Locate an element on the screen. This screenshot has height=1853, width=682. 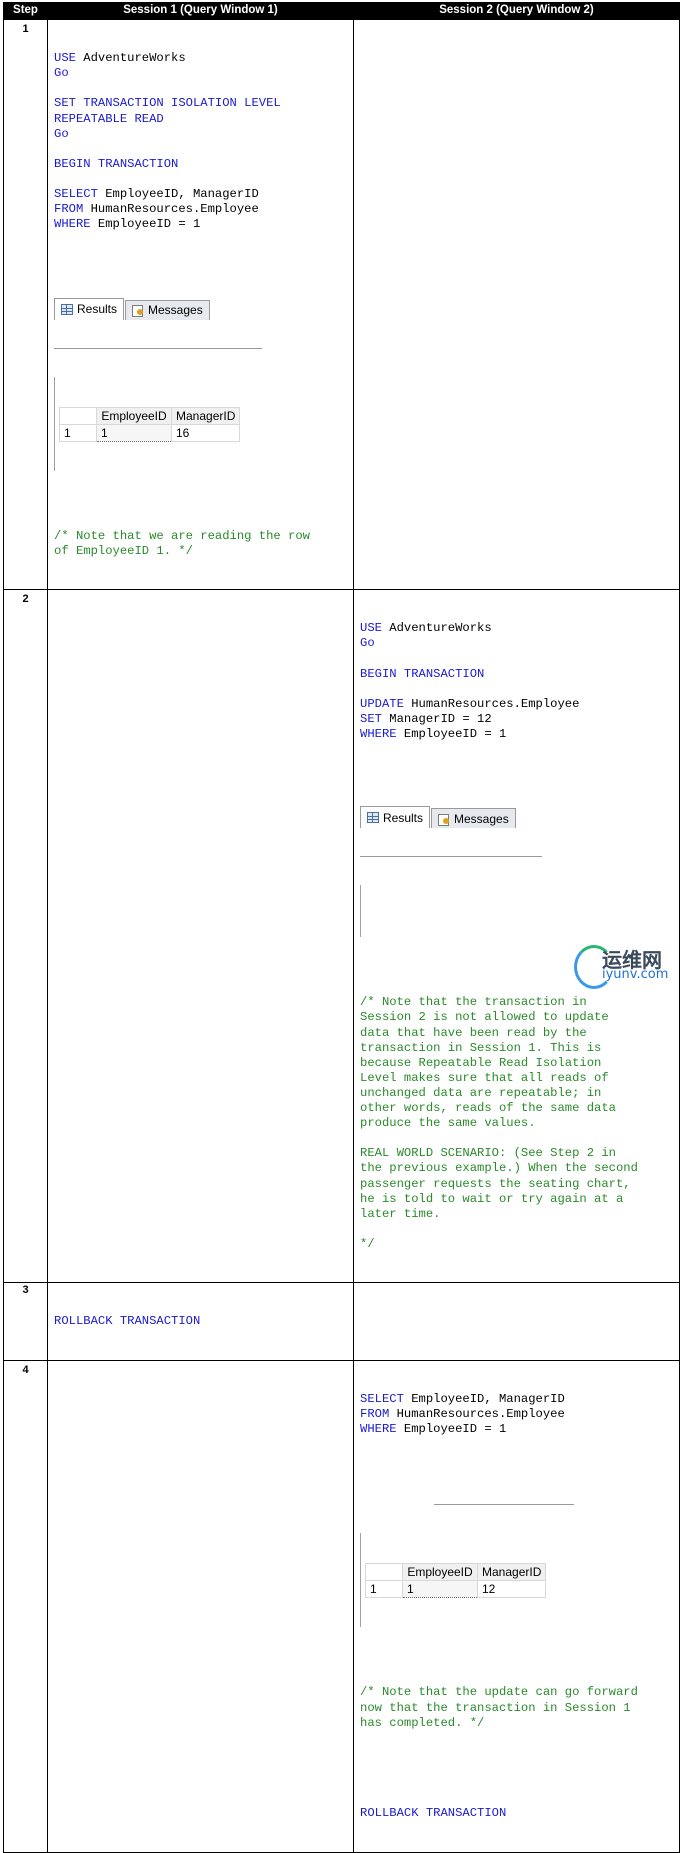
grid-cell: 16 is located at coordinates (205, 432).